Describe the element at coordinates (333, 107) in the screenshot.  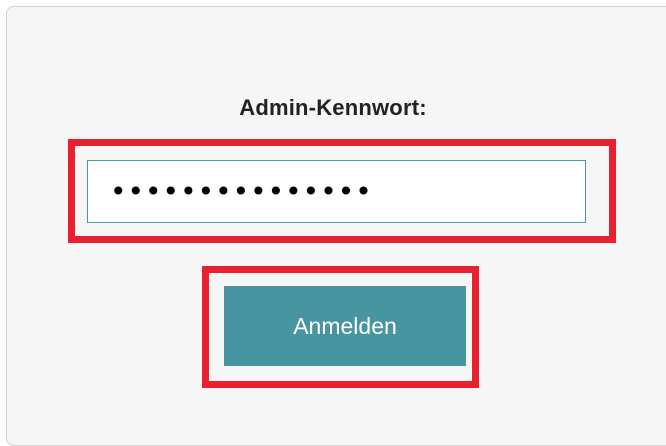
I see `password-label: Admin-Kennwort:` at that location.